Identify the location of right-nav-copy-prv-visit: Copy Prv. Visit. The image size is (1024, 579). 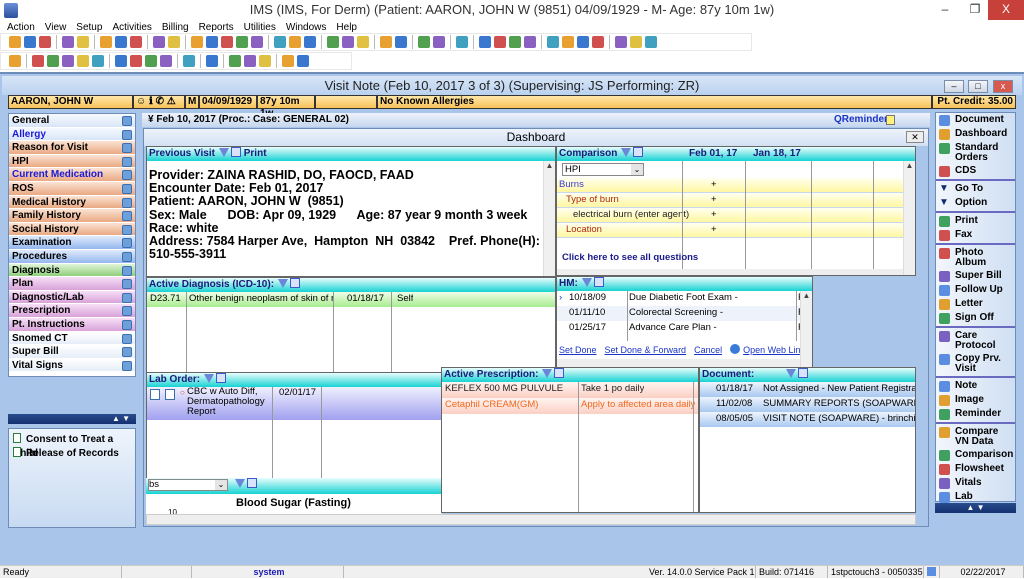
(975, 363).